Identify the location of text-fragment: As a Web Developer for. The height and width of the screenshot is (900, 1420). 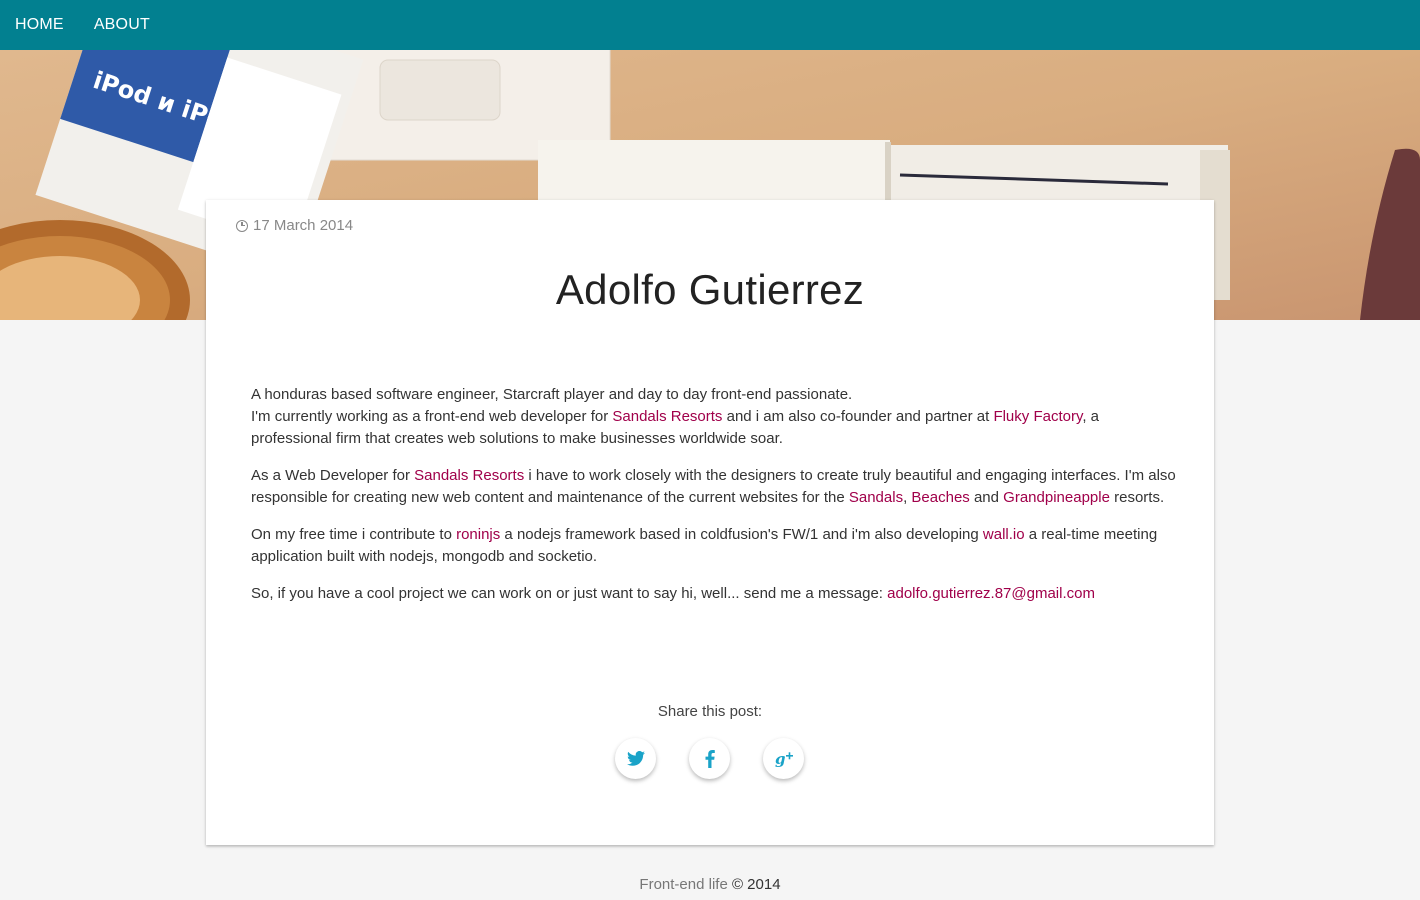
(333, 475).